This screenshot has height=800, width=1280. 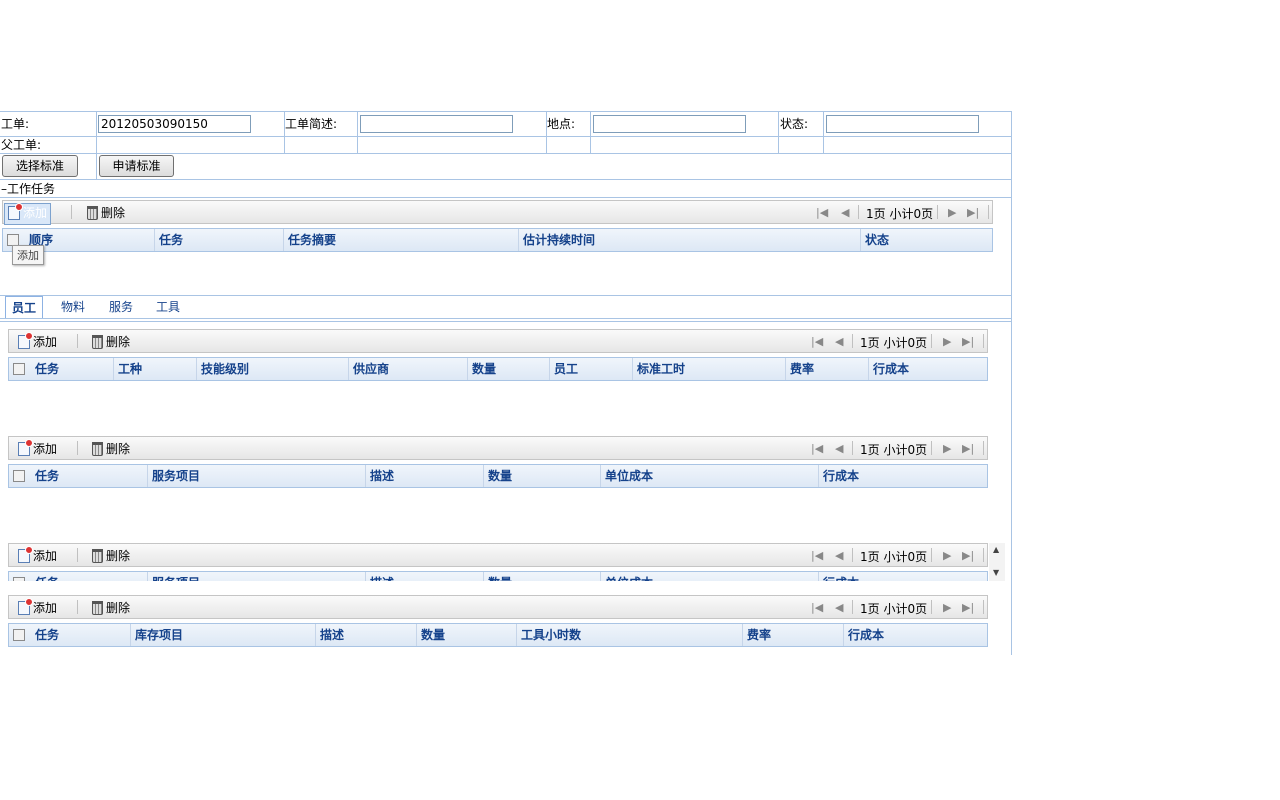 I want to click on service-page-info: 1页 小计0页, so click(x=894, y=450).